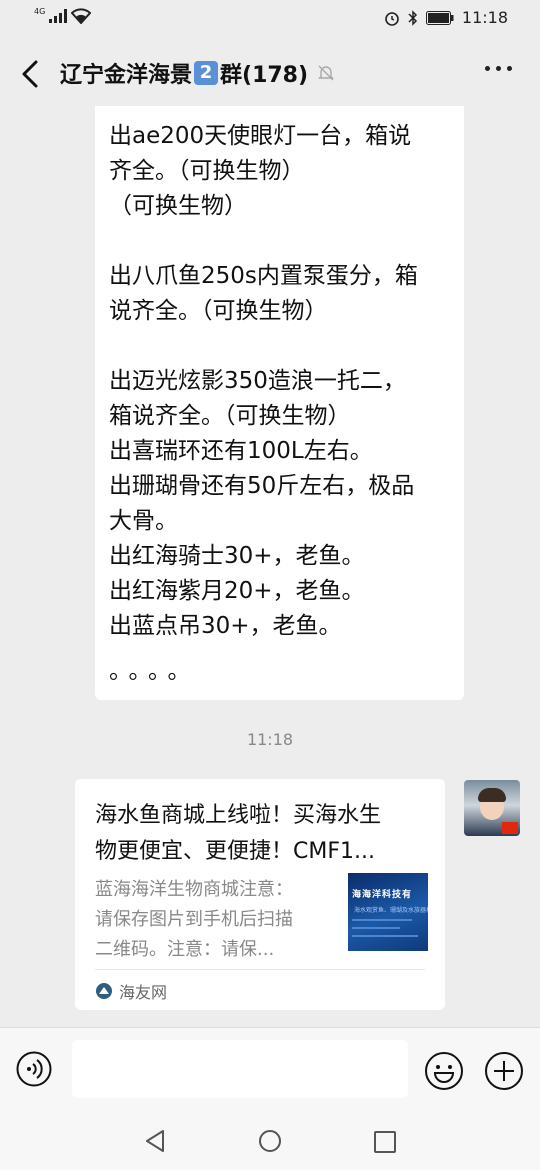 The image size is (540, 1170). I want to click on chat-title: 辽宁金洋海景 2 群(178), so click(198, 73).